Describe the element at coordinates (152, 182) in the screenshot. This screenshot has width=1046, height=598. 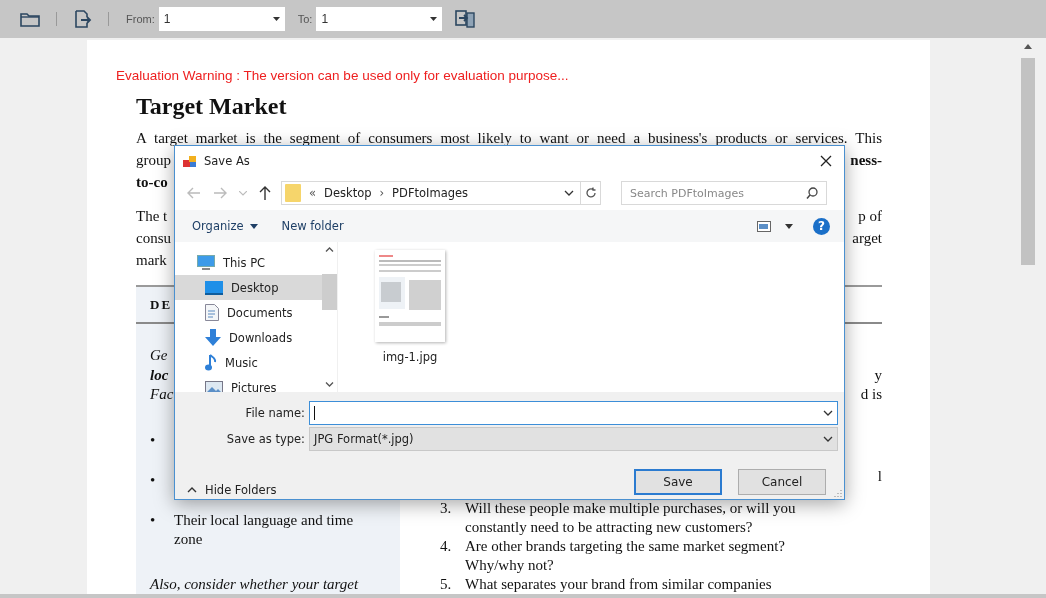
I see `paragraph-text: to-co` at that location.